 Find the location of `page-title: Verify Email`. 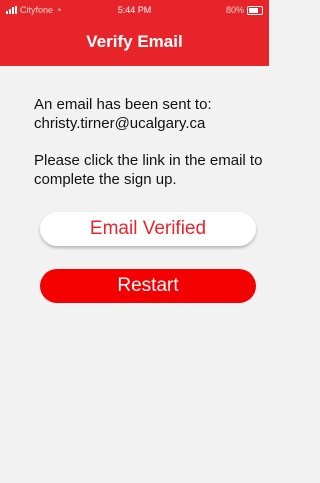

page-title: Verify Email is located at coordinates (134, 41).